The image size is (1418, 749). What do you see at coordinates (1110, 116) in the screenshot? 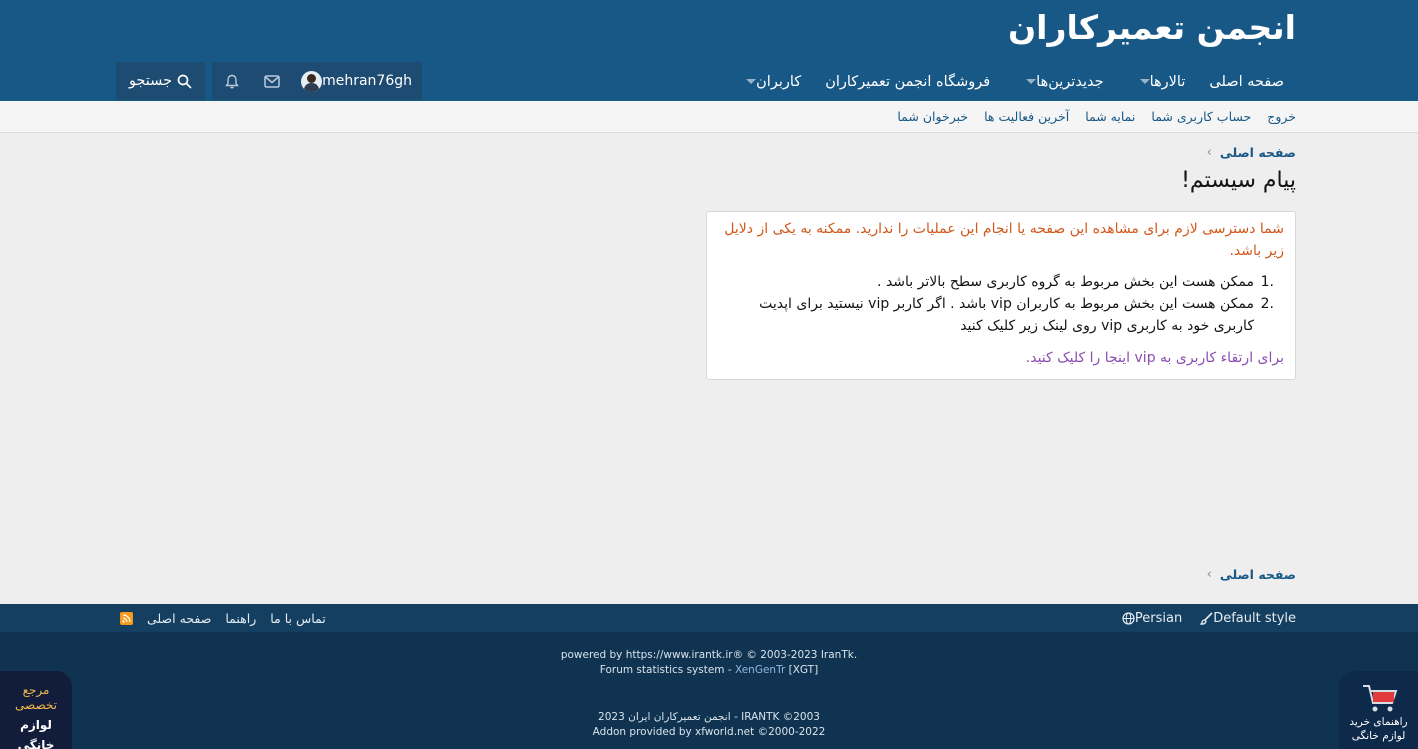
I see `subnav-profile: نمایه شما` at bounding box center [1110, 116].